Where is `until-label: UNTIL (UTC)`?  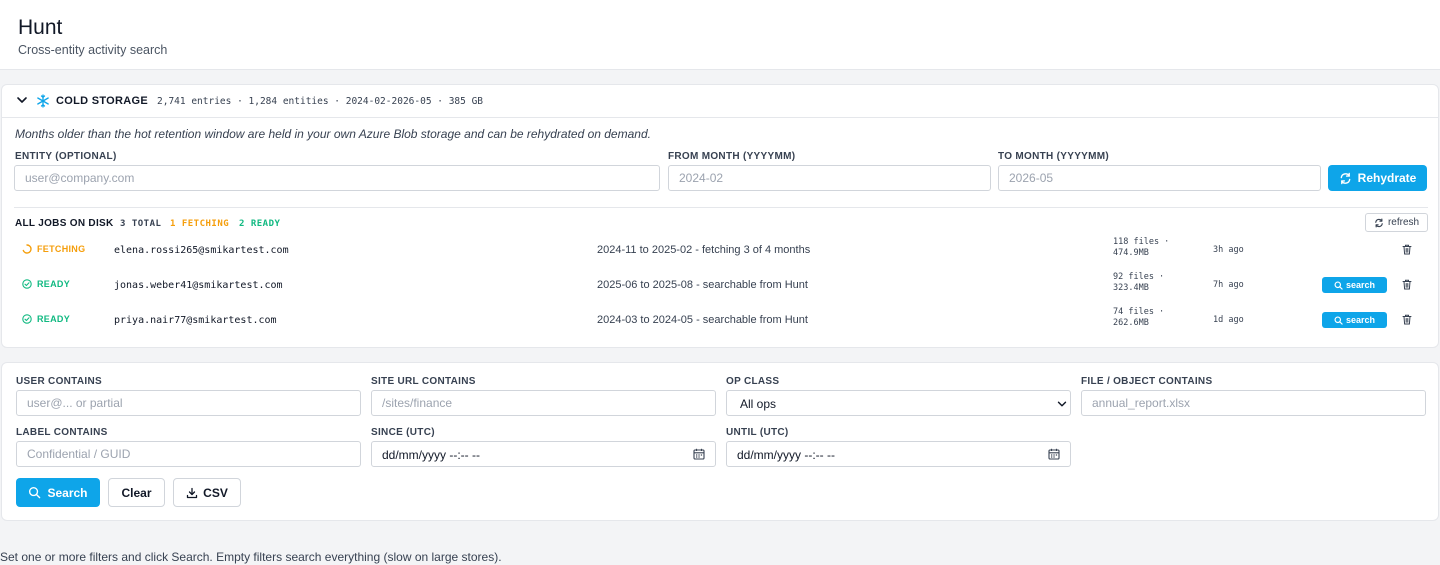 until-label: UNTIL (UTC) is located at coordinates (757, 432).